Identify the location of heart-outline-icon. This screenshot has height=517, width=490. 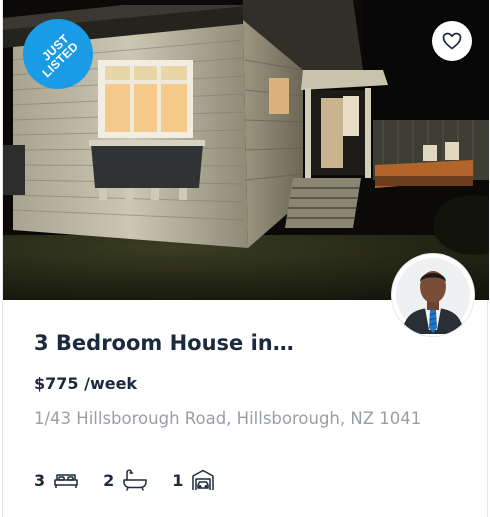
(452, 41).